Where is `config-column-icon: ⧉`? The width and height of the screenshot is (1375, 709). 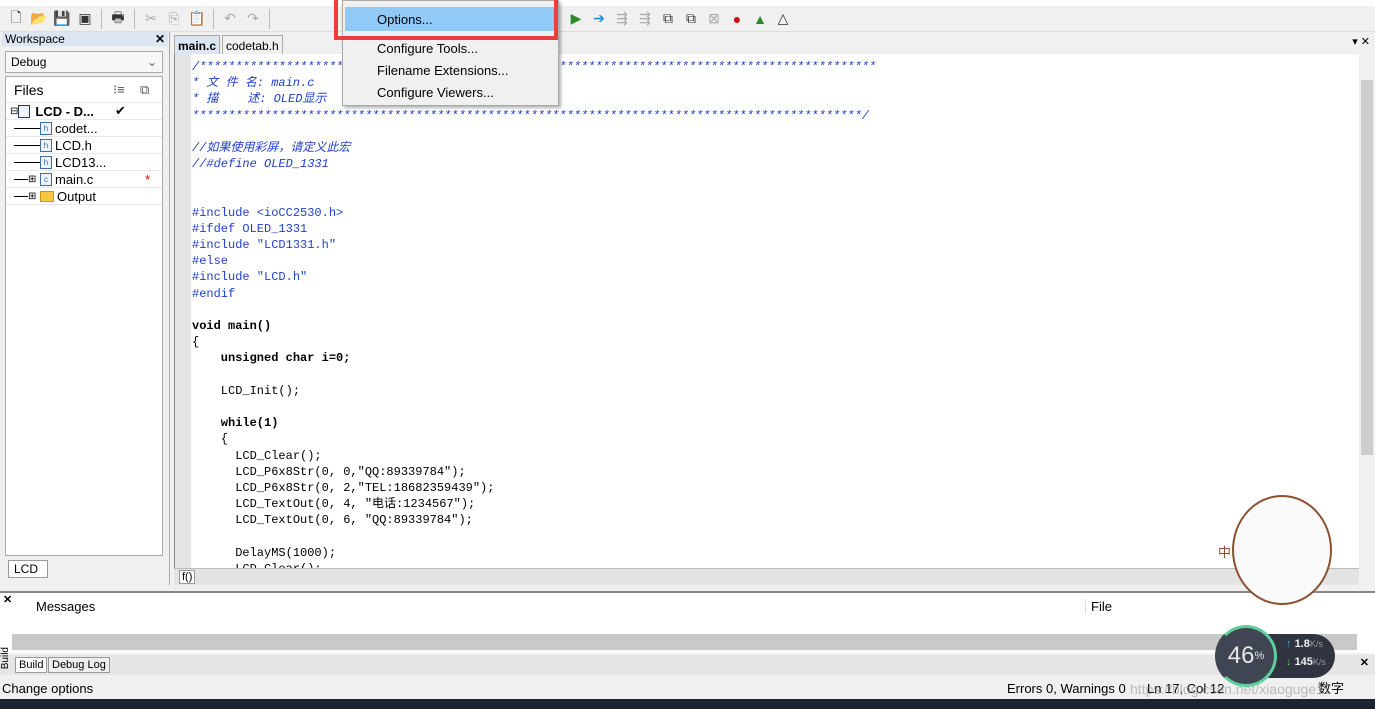
config-column-icon: ⧉ is located at coordinates (145, 89).